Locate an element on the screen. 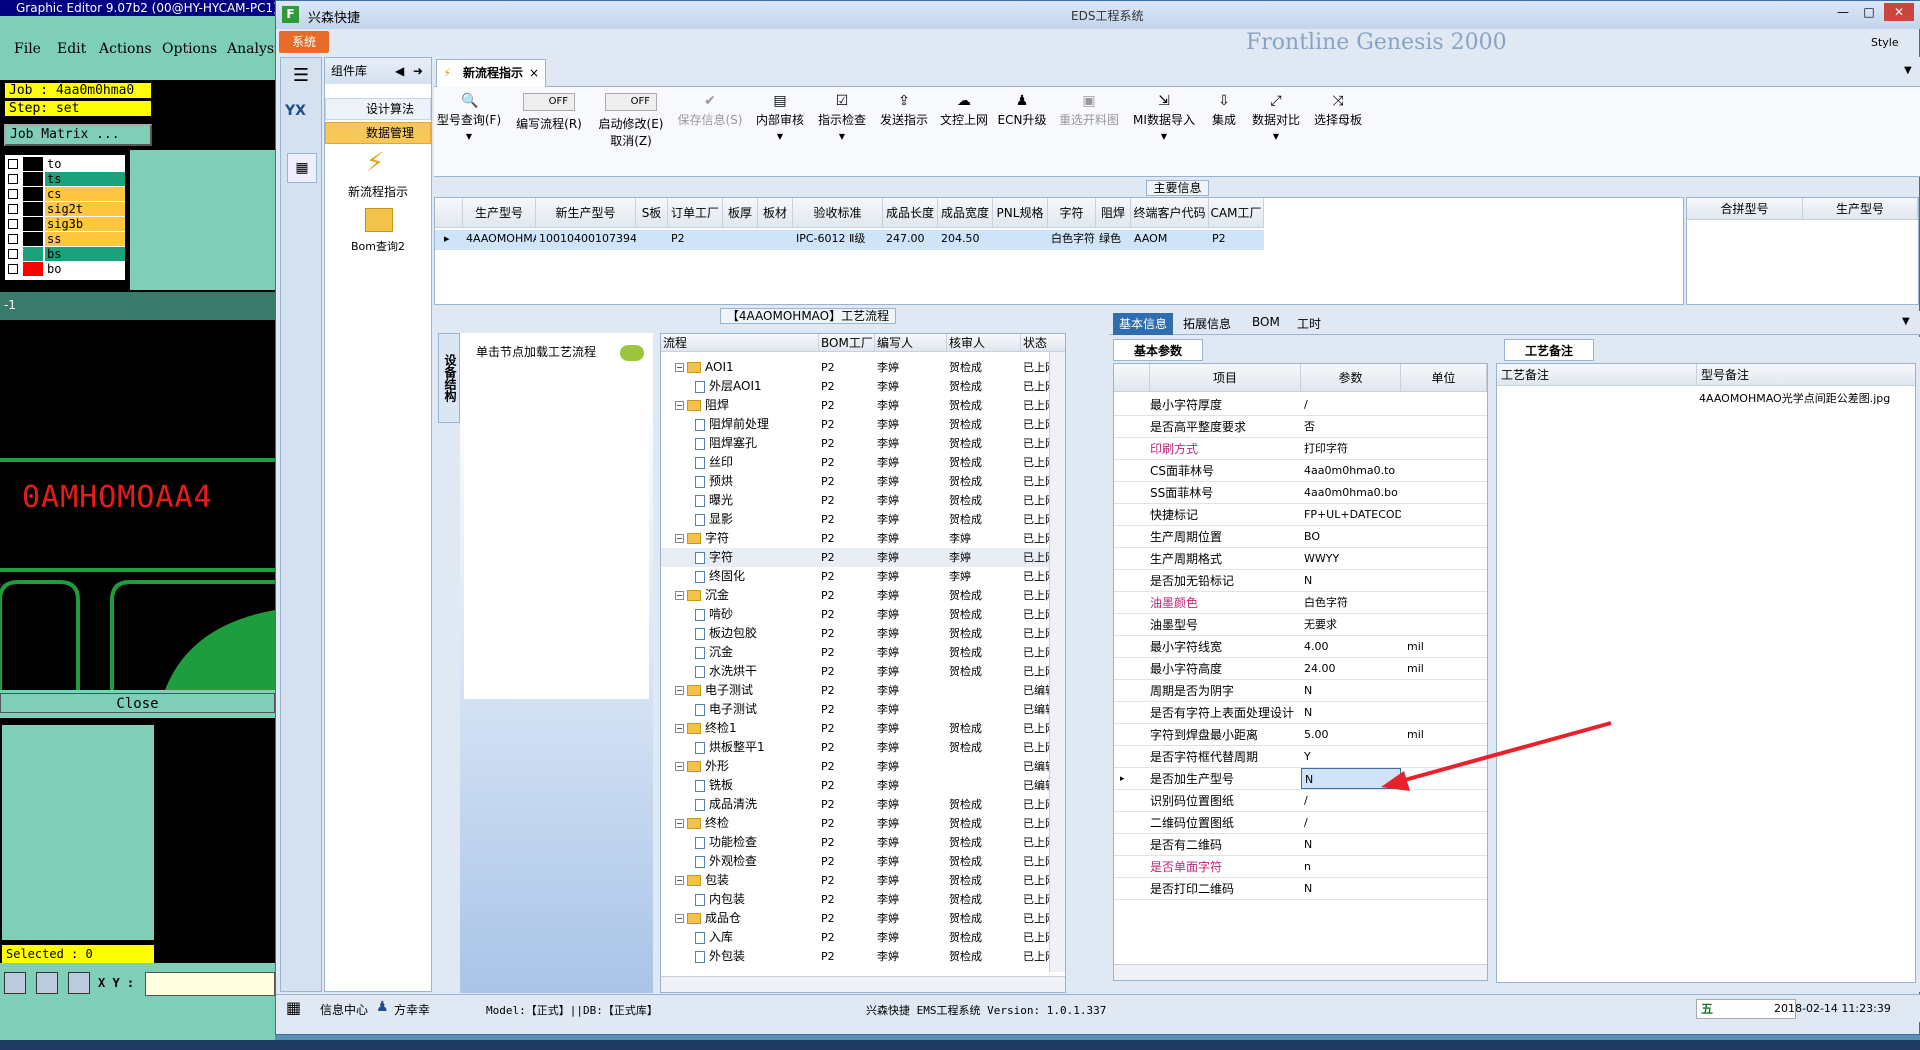 The image size is (1920, 1050). menu-edit: Edit is located at coordinates (71, 49).